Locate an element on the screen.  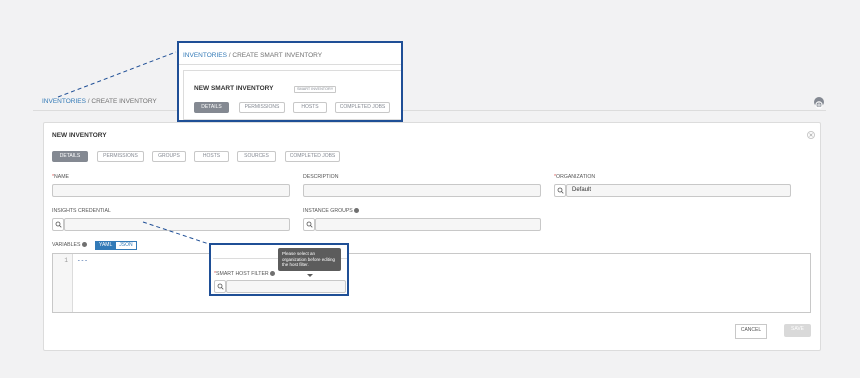
smart-host-filter-input is located at coordinates (286, 286).